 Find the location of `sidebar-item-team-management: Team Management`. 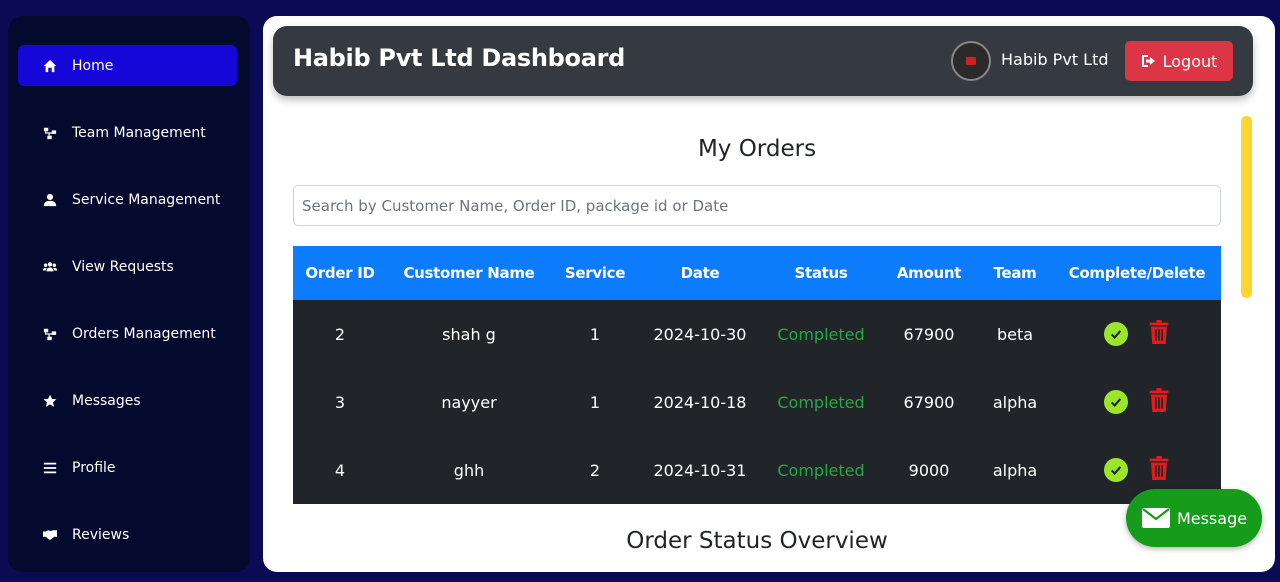

sidebar-item-team-management: Team Management is located at coordinates (127, 132).